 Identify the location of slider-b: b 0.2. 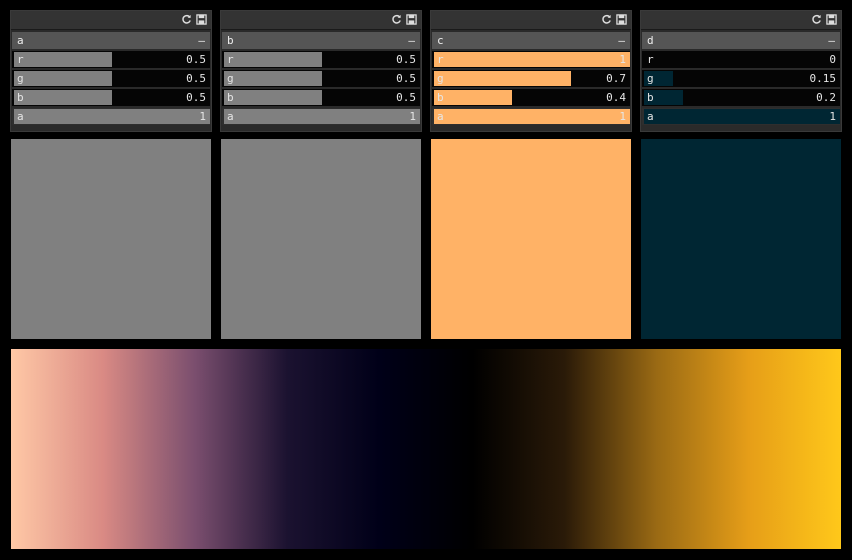
(741, 97).